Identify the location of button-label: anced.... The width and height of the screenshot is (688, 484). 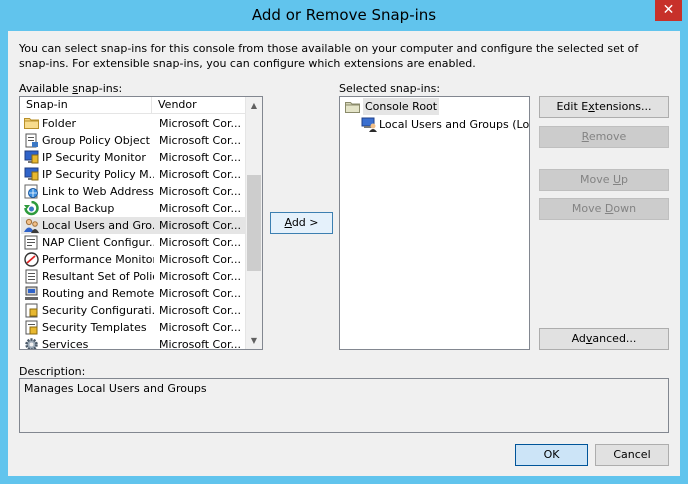
(614, 338).